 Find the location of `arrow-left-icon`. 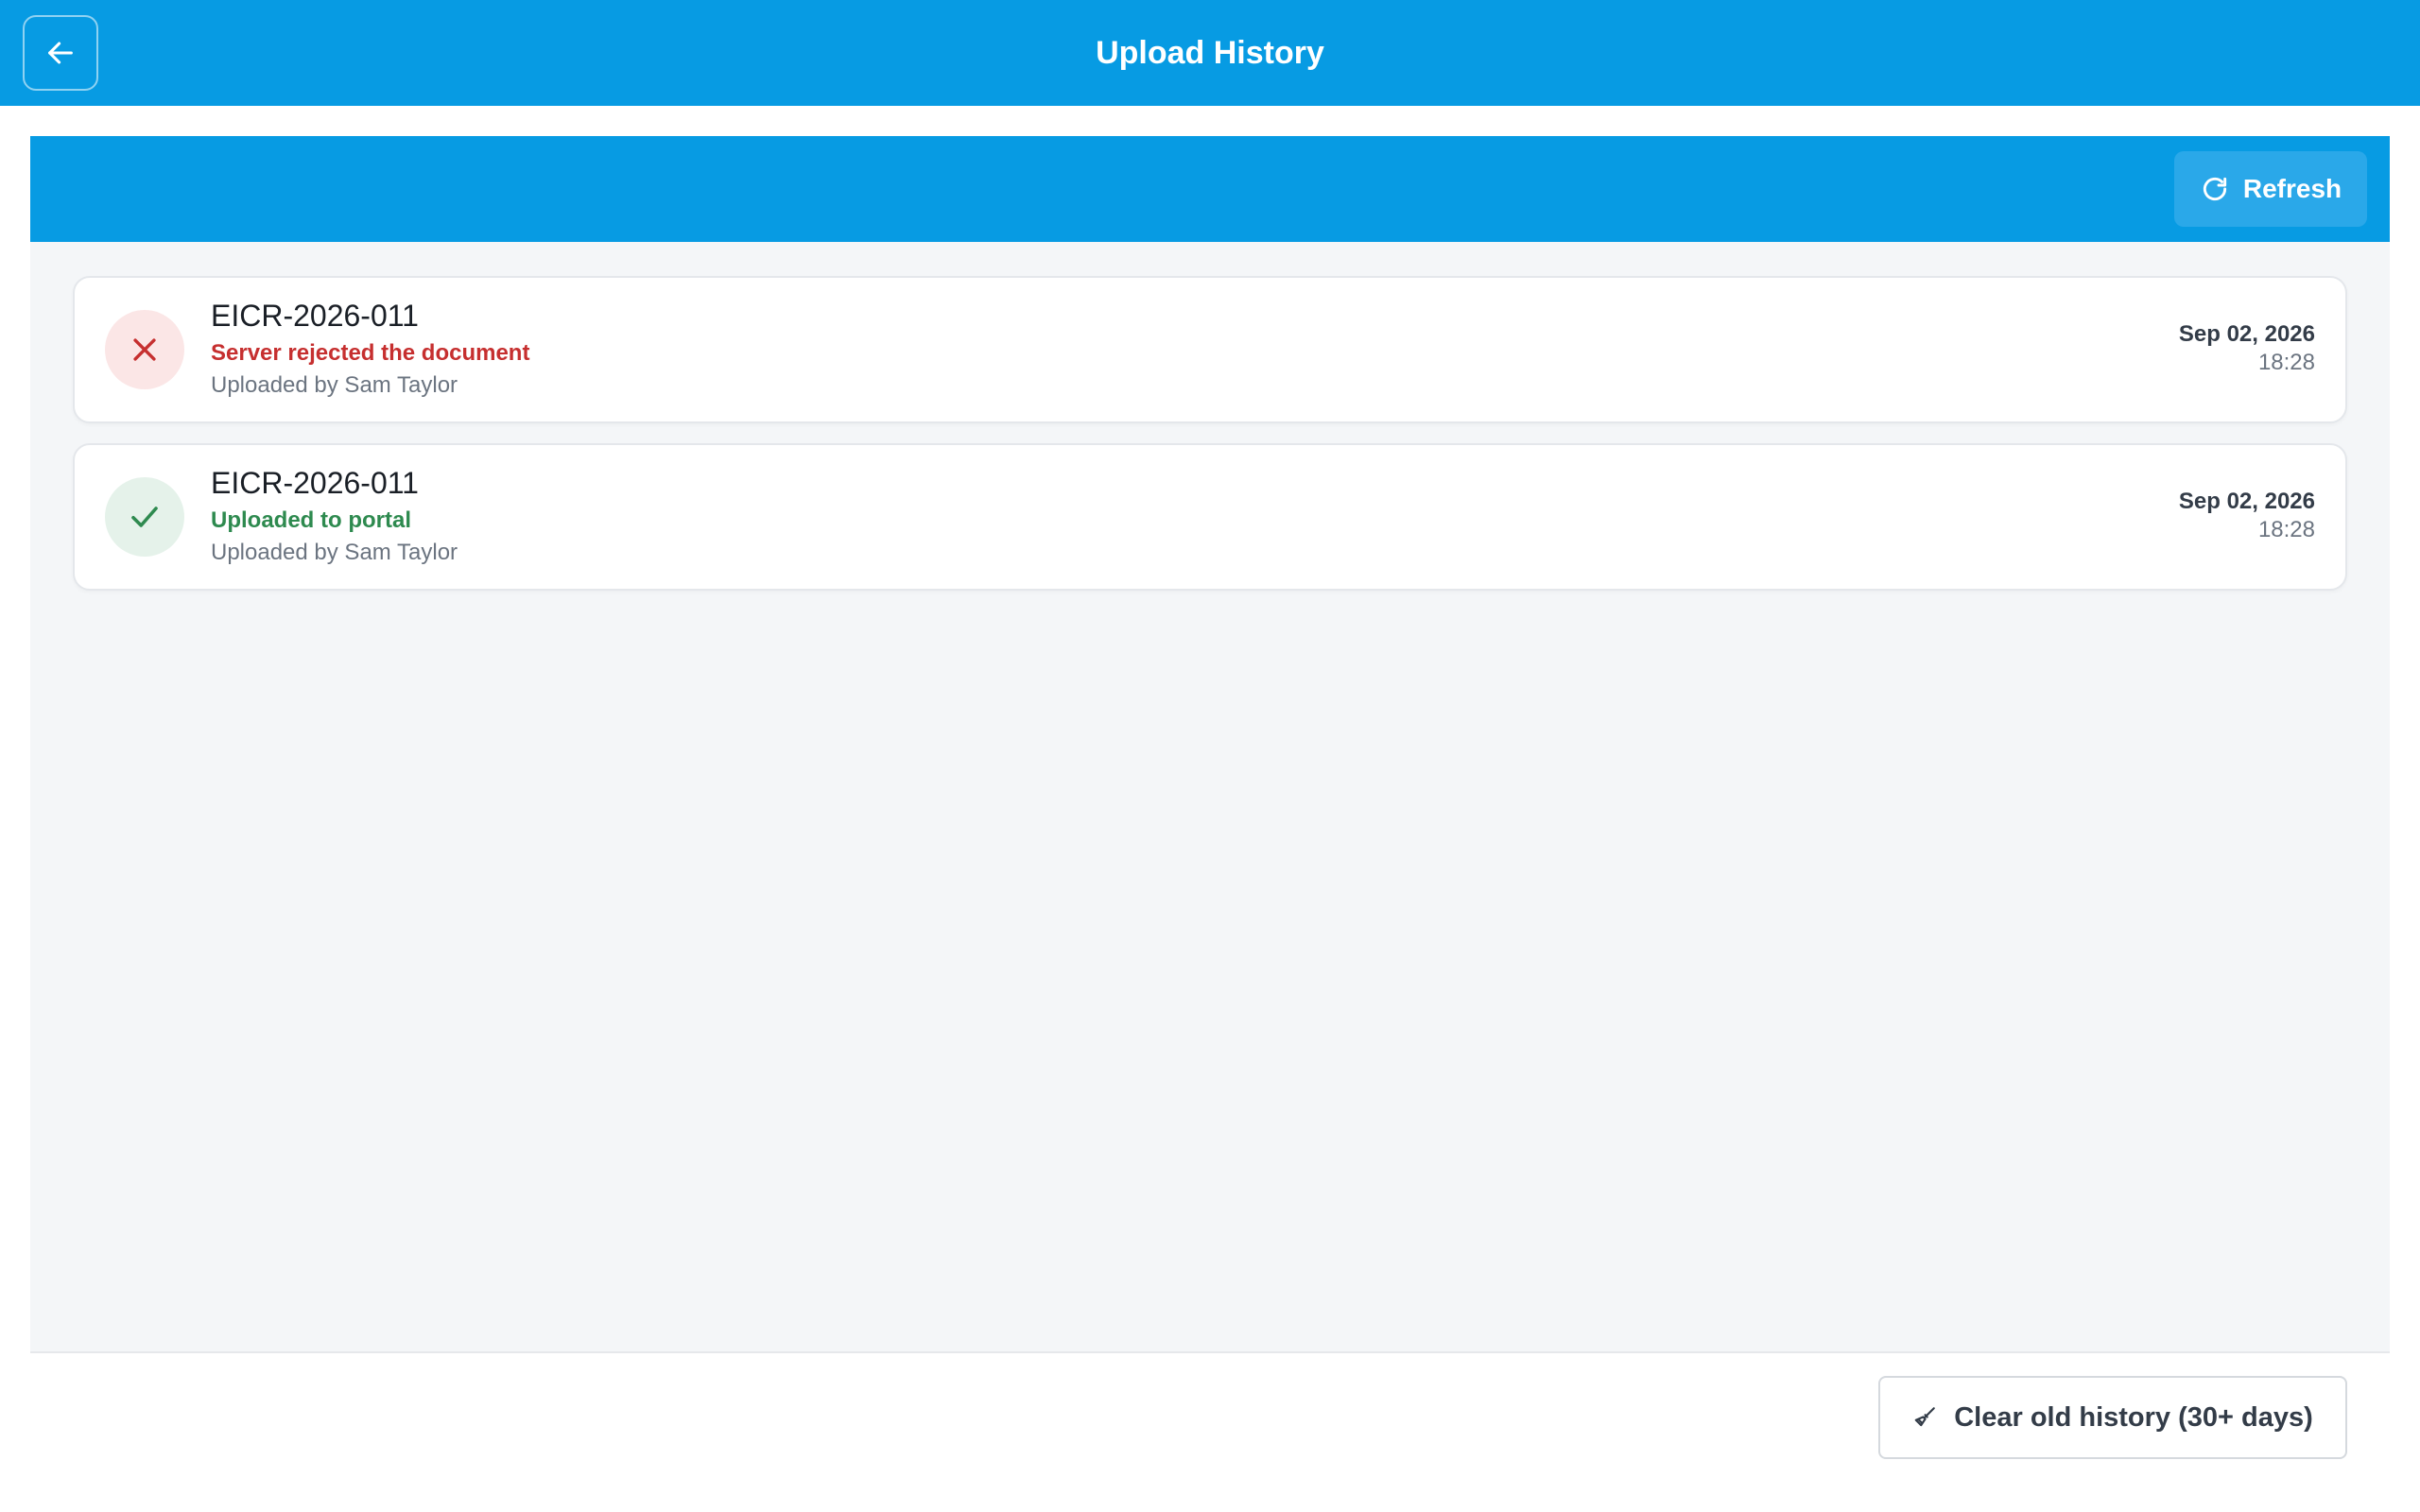

arrow-left-icon is located at coordinates (60, 53).